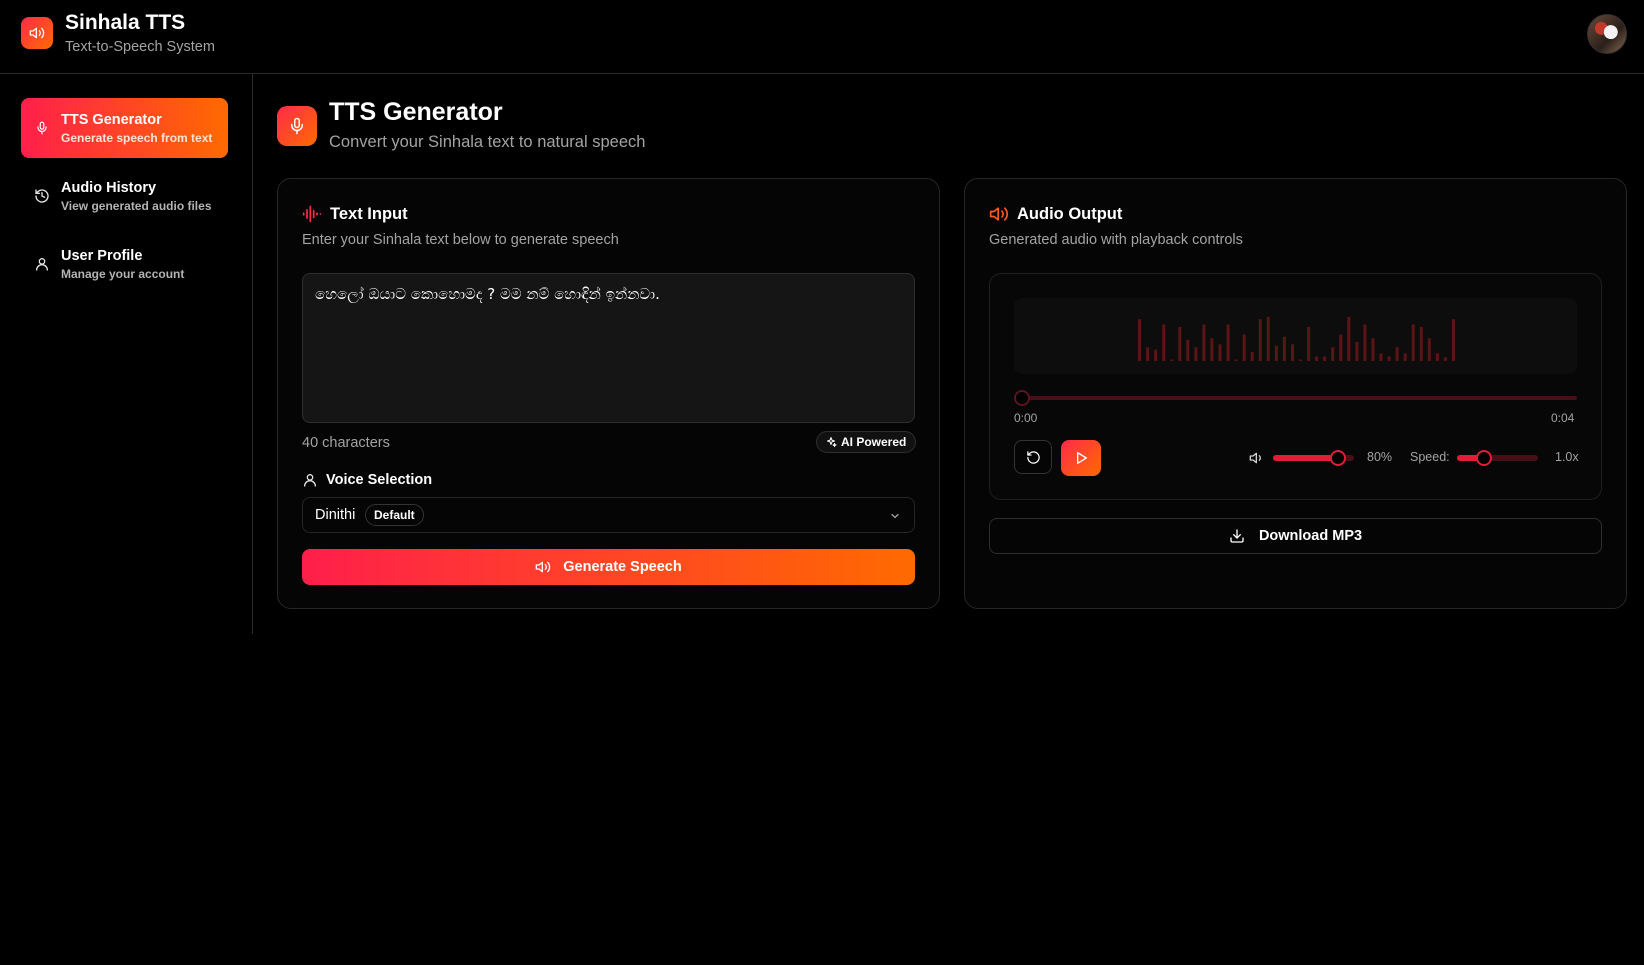 The height and width of the screenshot is (965, 1644). Describe the element at coordinates (1484, 458) in the screenshot. I see `speed-handle` at that location.